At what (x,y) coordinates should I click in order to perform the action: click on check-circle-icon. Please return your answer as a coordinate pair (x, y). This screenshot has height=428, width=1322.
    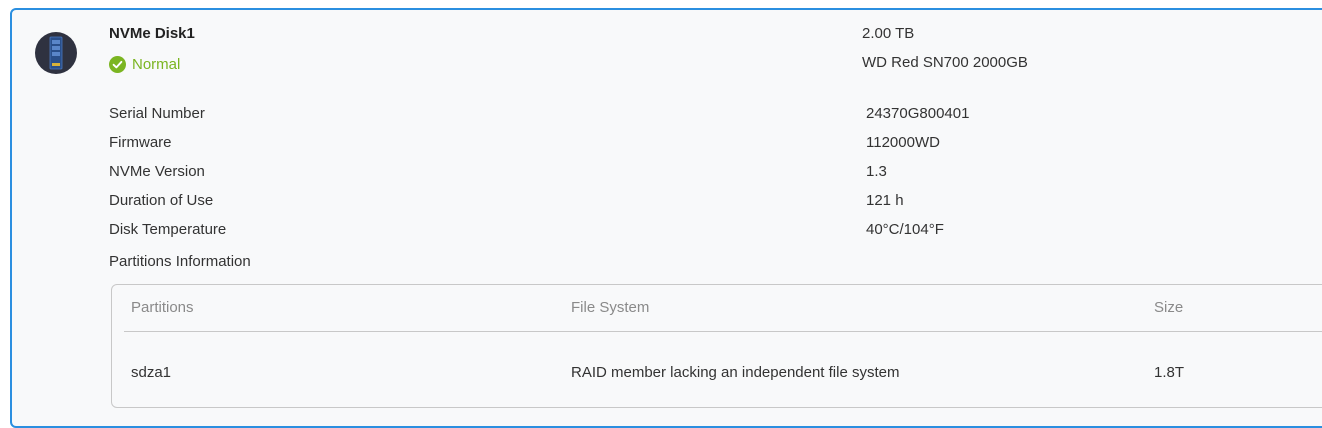
    Looking at the image, I should click on (117, 64).